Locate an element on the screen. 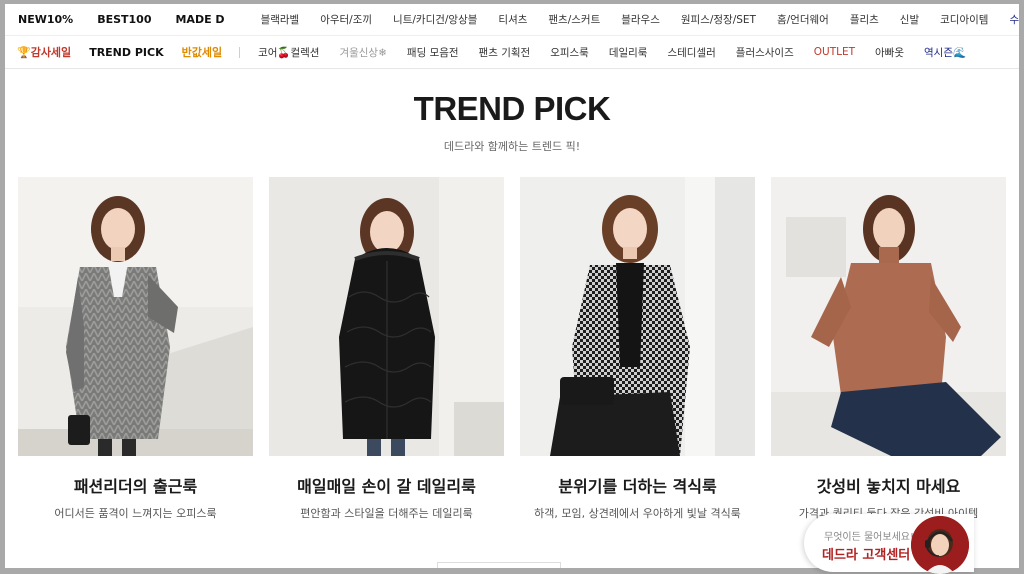 The width and height of the screenshot is (1024, 574). nav-winter-new: 겨울신상❄ is located at coordinates (362, 52).